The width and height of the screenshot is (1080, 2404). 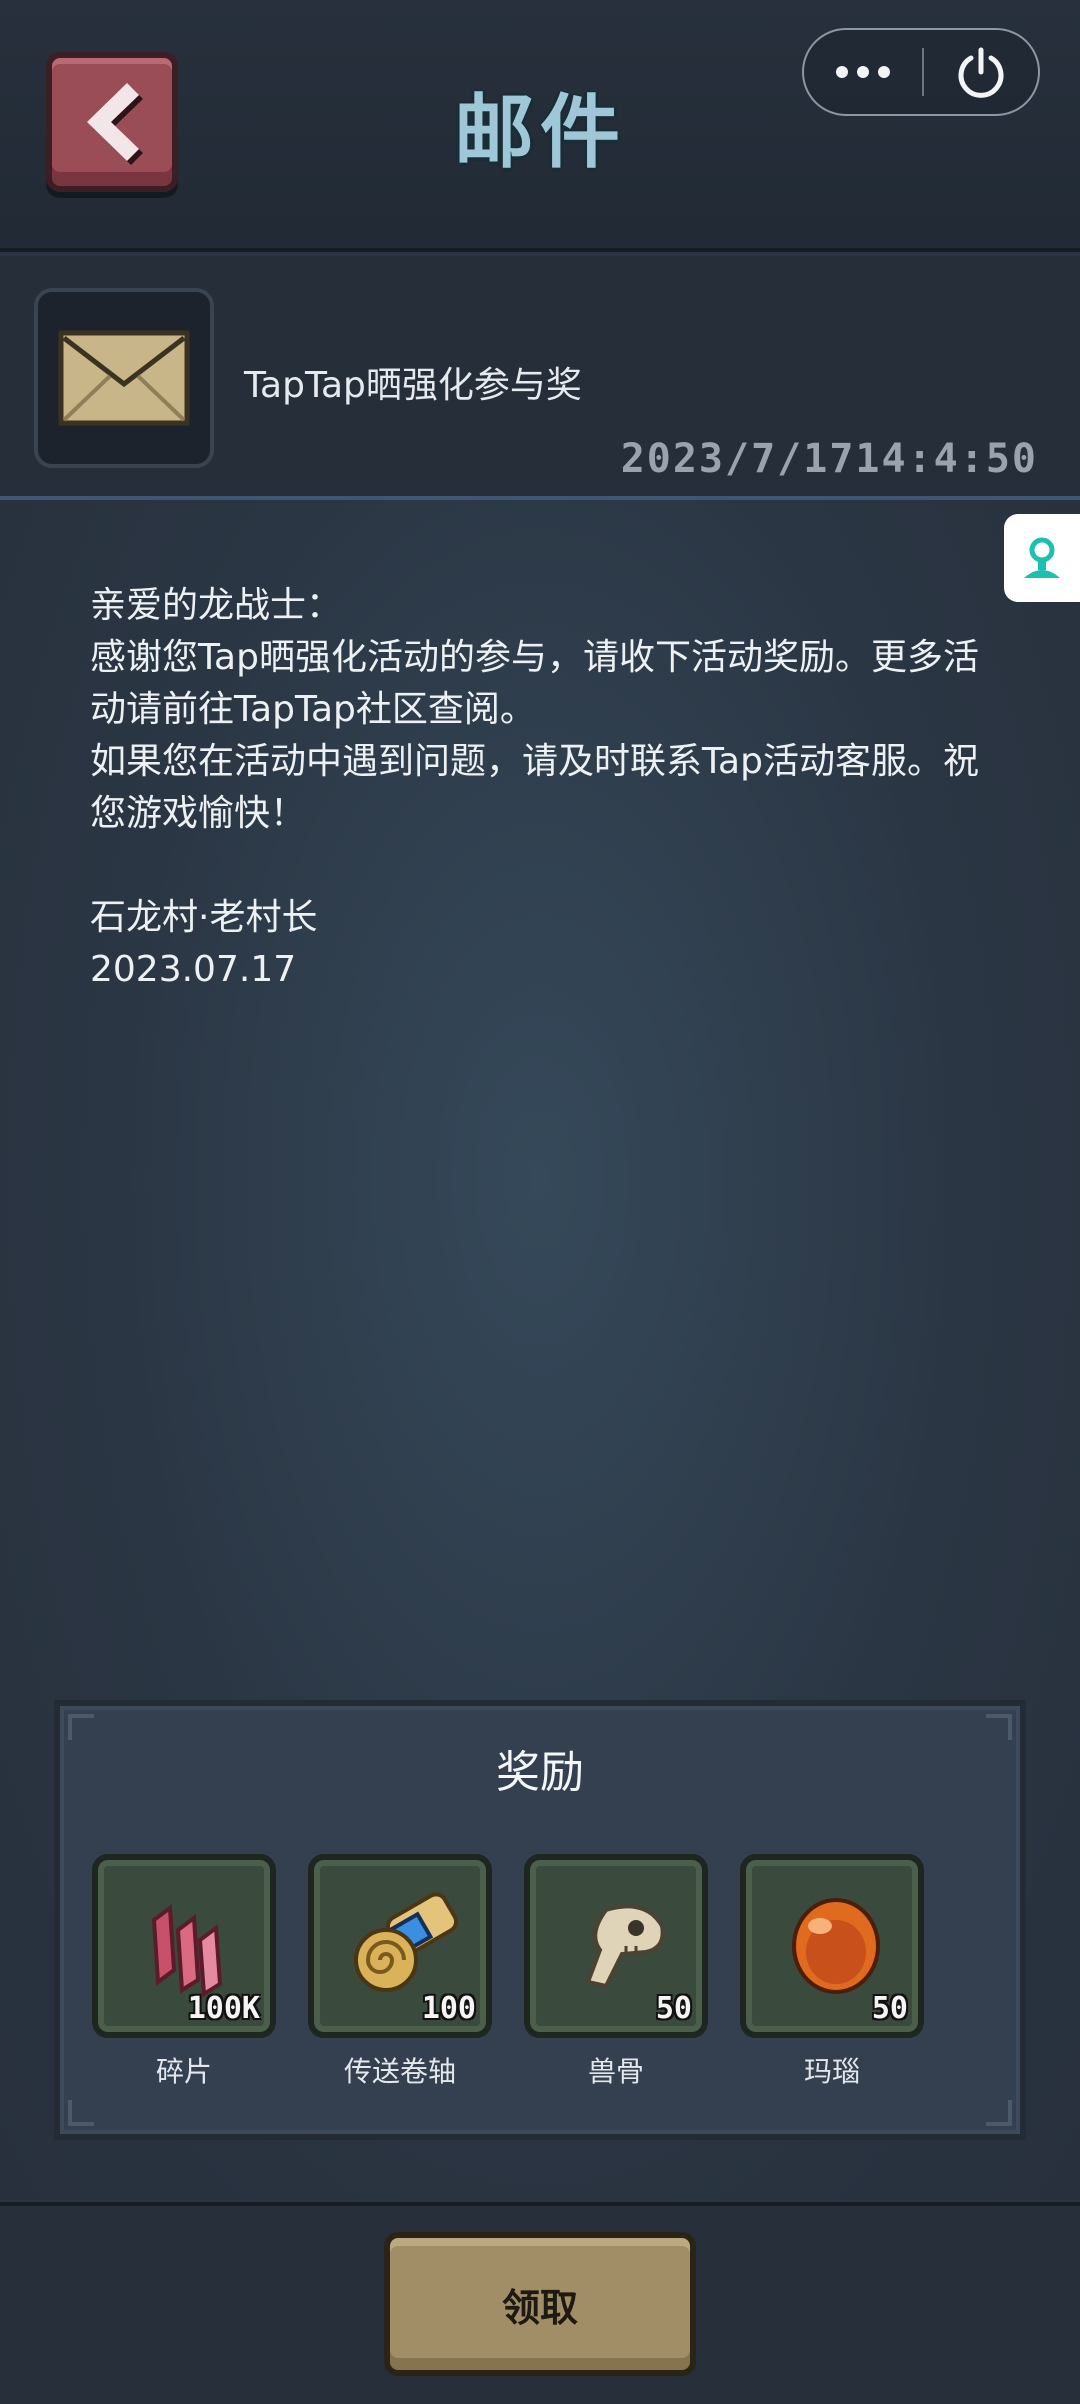 I want to click on reward-label: 传送卷轴, so click(x=399, y=2071).